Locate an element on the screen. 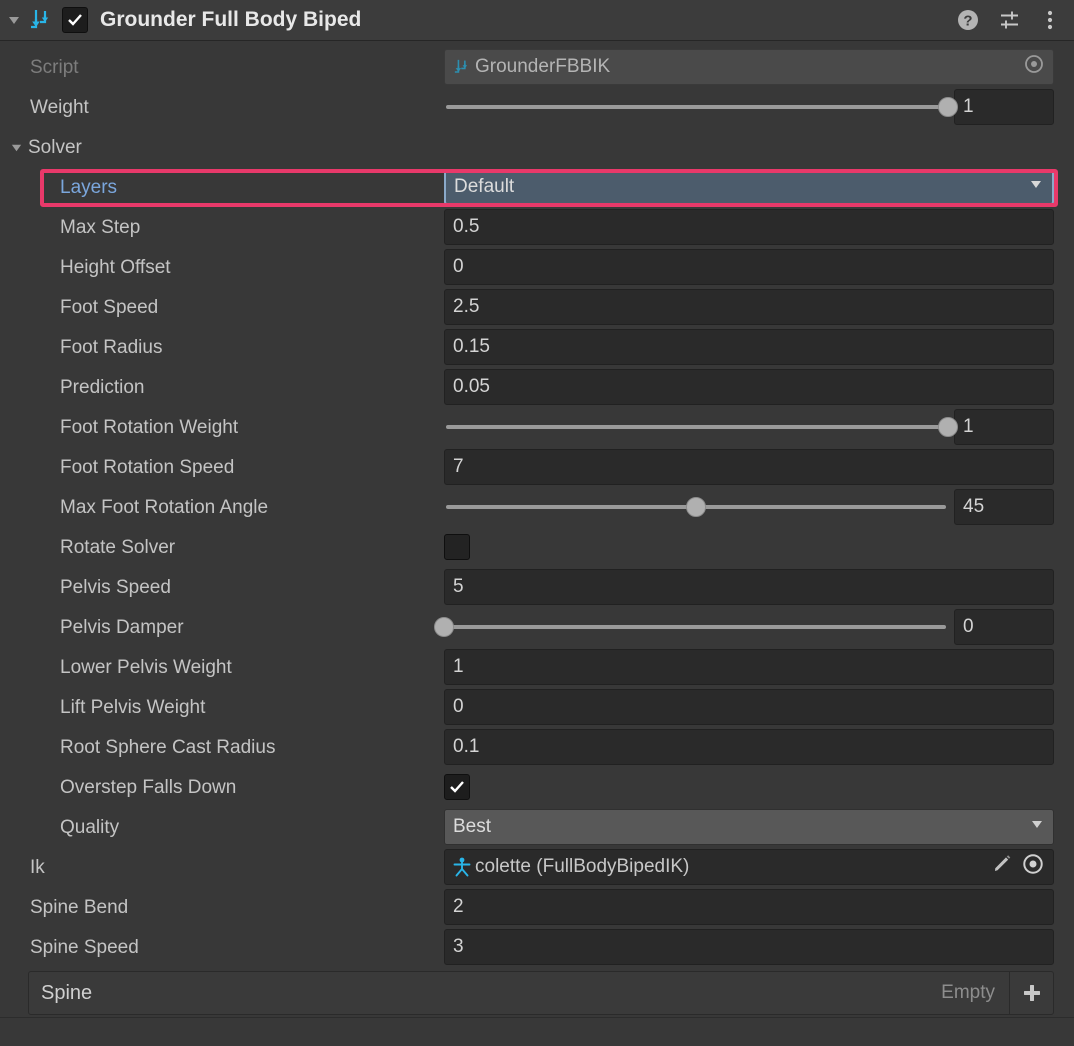  field-foot-radius: 0.15 is located at coordinates (749, 347).